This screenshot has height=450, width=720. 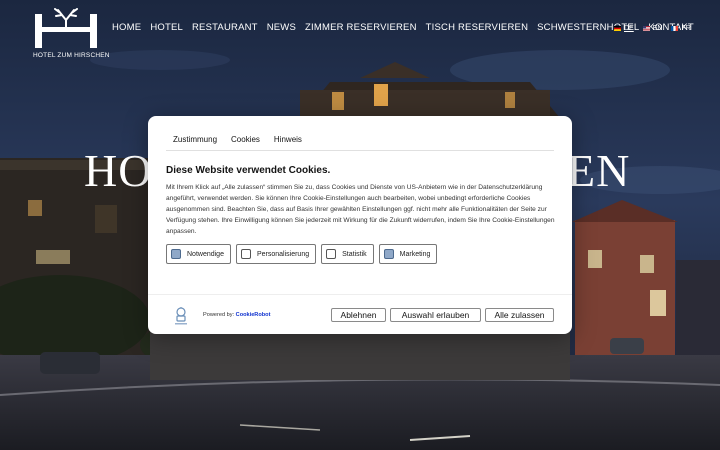 I want to click on tab-divider, so click(x=360, y=150).